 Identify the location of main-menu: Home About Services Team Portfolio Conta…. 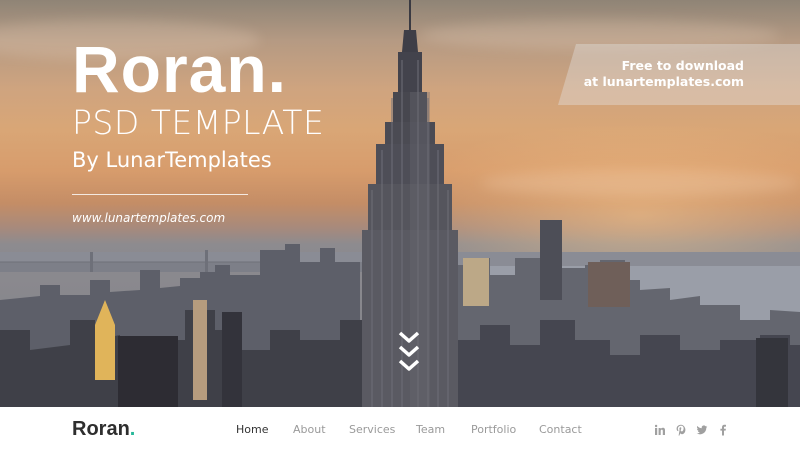
(409, 429).